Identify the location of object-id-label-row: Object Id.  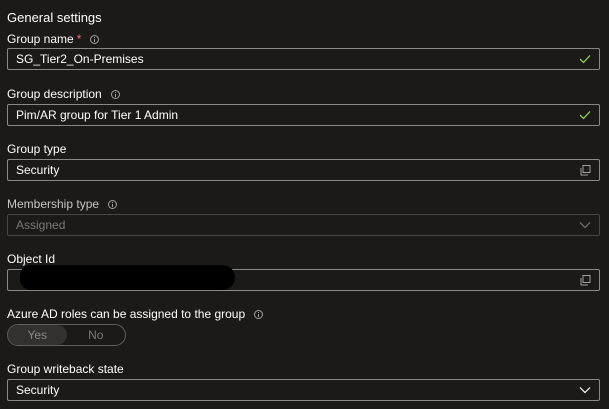
(31, 259).